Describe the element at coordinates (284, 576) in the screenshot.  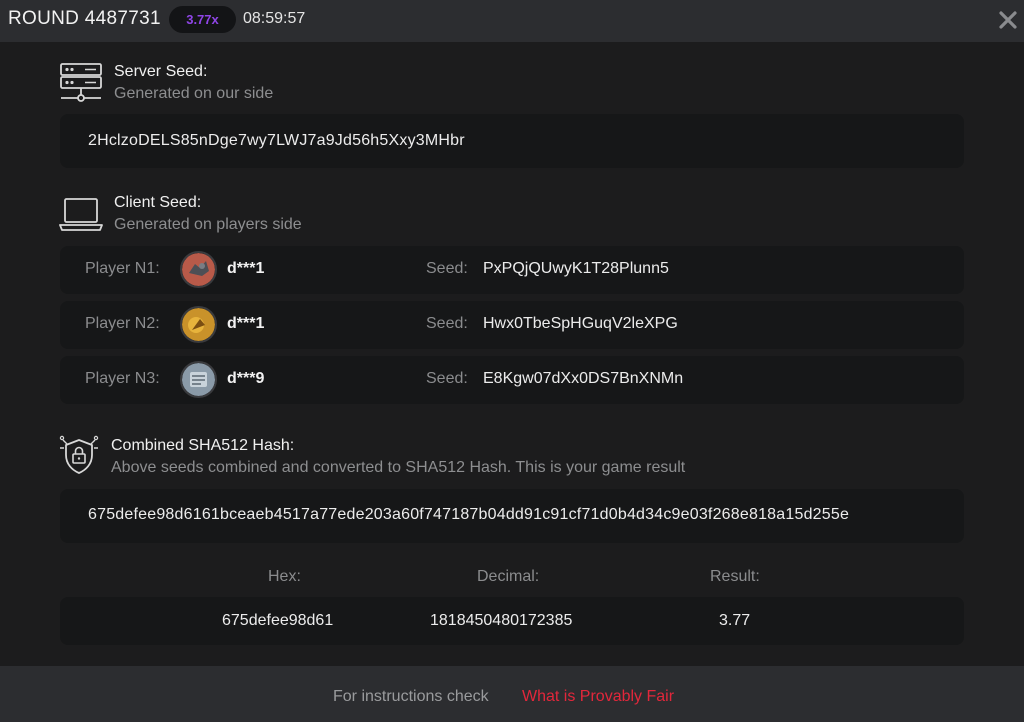
I see `hex-label: Hex:` at that location.